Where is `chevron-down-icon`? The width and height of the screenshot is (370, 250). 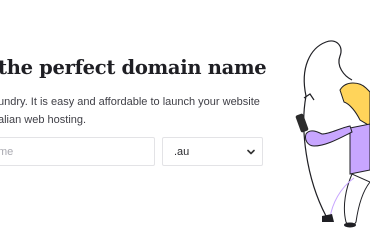
chevron-down-icon is located at coordinates (251, 152).